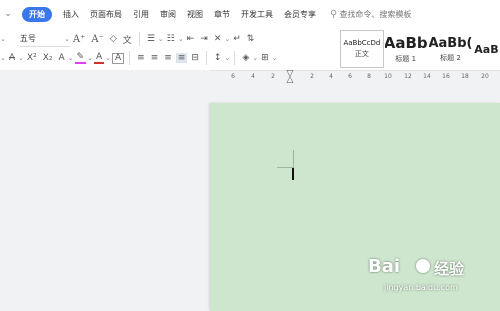  Describe the element at coordinates (141, 14) in the screenshot. I see `tab-references: 引用` at that location.